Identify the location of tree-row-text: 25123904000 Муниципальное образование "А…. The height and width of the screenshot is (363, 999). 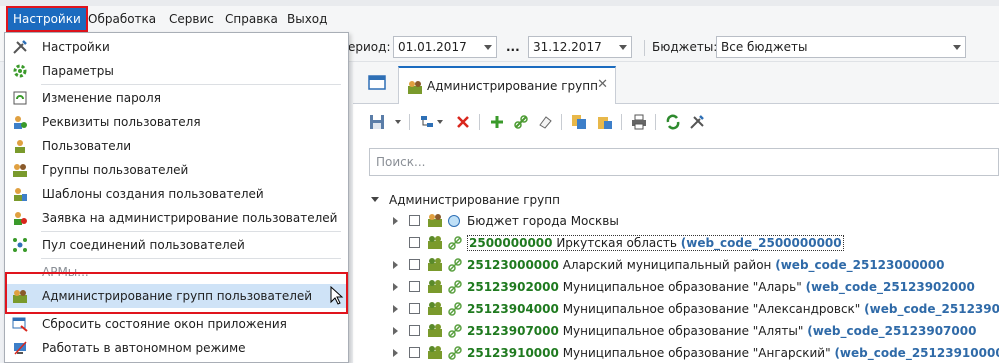
(733, 309).